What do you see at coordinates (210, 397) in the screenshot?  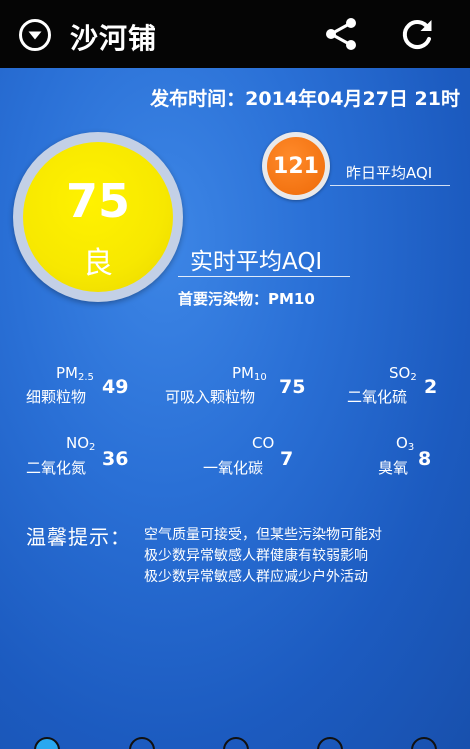 I see `pollutant-desc: 可吸入颗粒物` at bounding box center [210, 397].